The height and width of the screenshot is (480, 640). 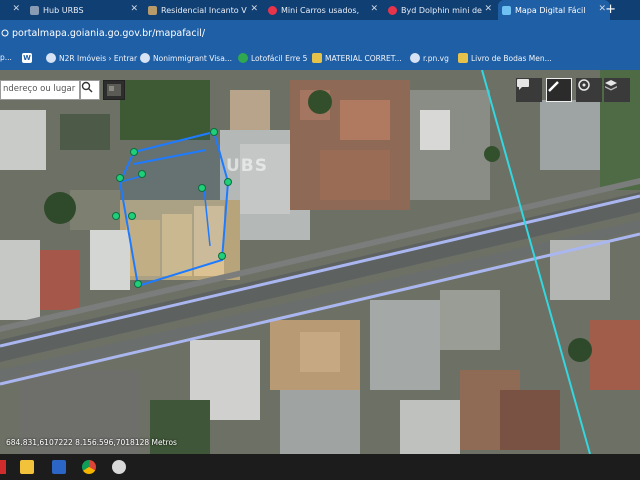 I want to click on seal-icon, so click(x=145, y=58).